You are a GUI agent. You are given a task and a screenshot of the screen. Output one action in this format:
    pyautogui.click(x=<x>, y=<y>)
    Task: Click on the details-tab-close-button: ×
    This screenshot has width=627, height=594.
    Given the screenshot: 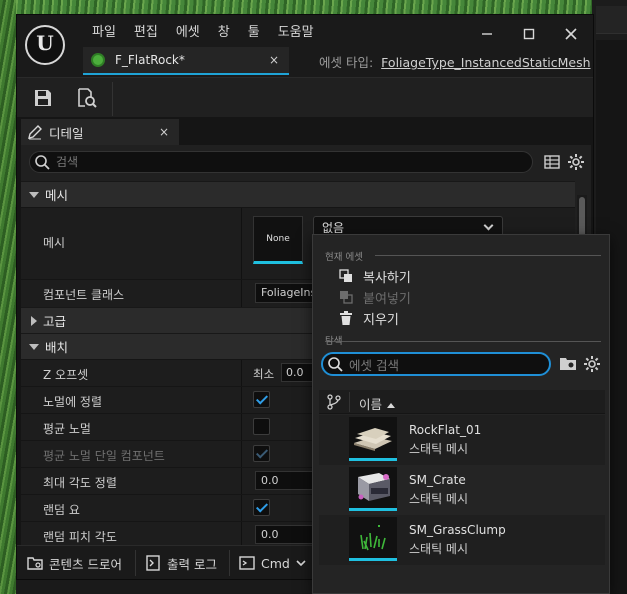 What is the action you would take?
    pyautogui.click(x=164, y=132)
    